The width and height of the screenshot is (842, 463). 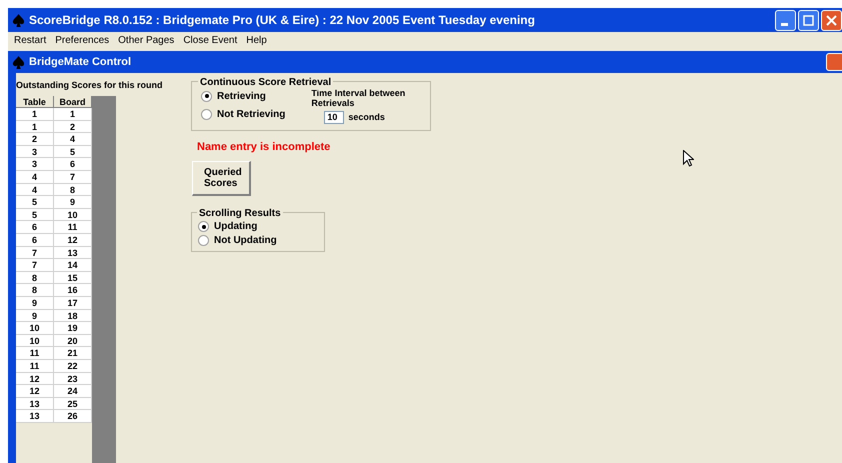 What do you see at coordinates (73, 379) in the screenshot?
I see `table-cell: 23` at bounding box center [73, 379].